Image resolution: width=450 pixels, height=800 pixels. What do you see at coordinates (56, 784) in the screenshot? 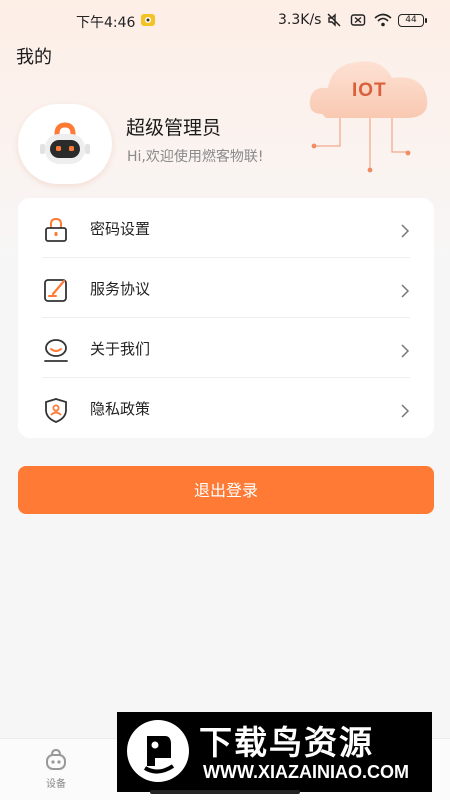
I see `tab-devices-label: 设备` at bounding box center [56, 784].